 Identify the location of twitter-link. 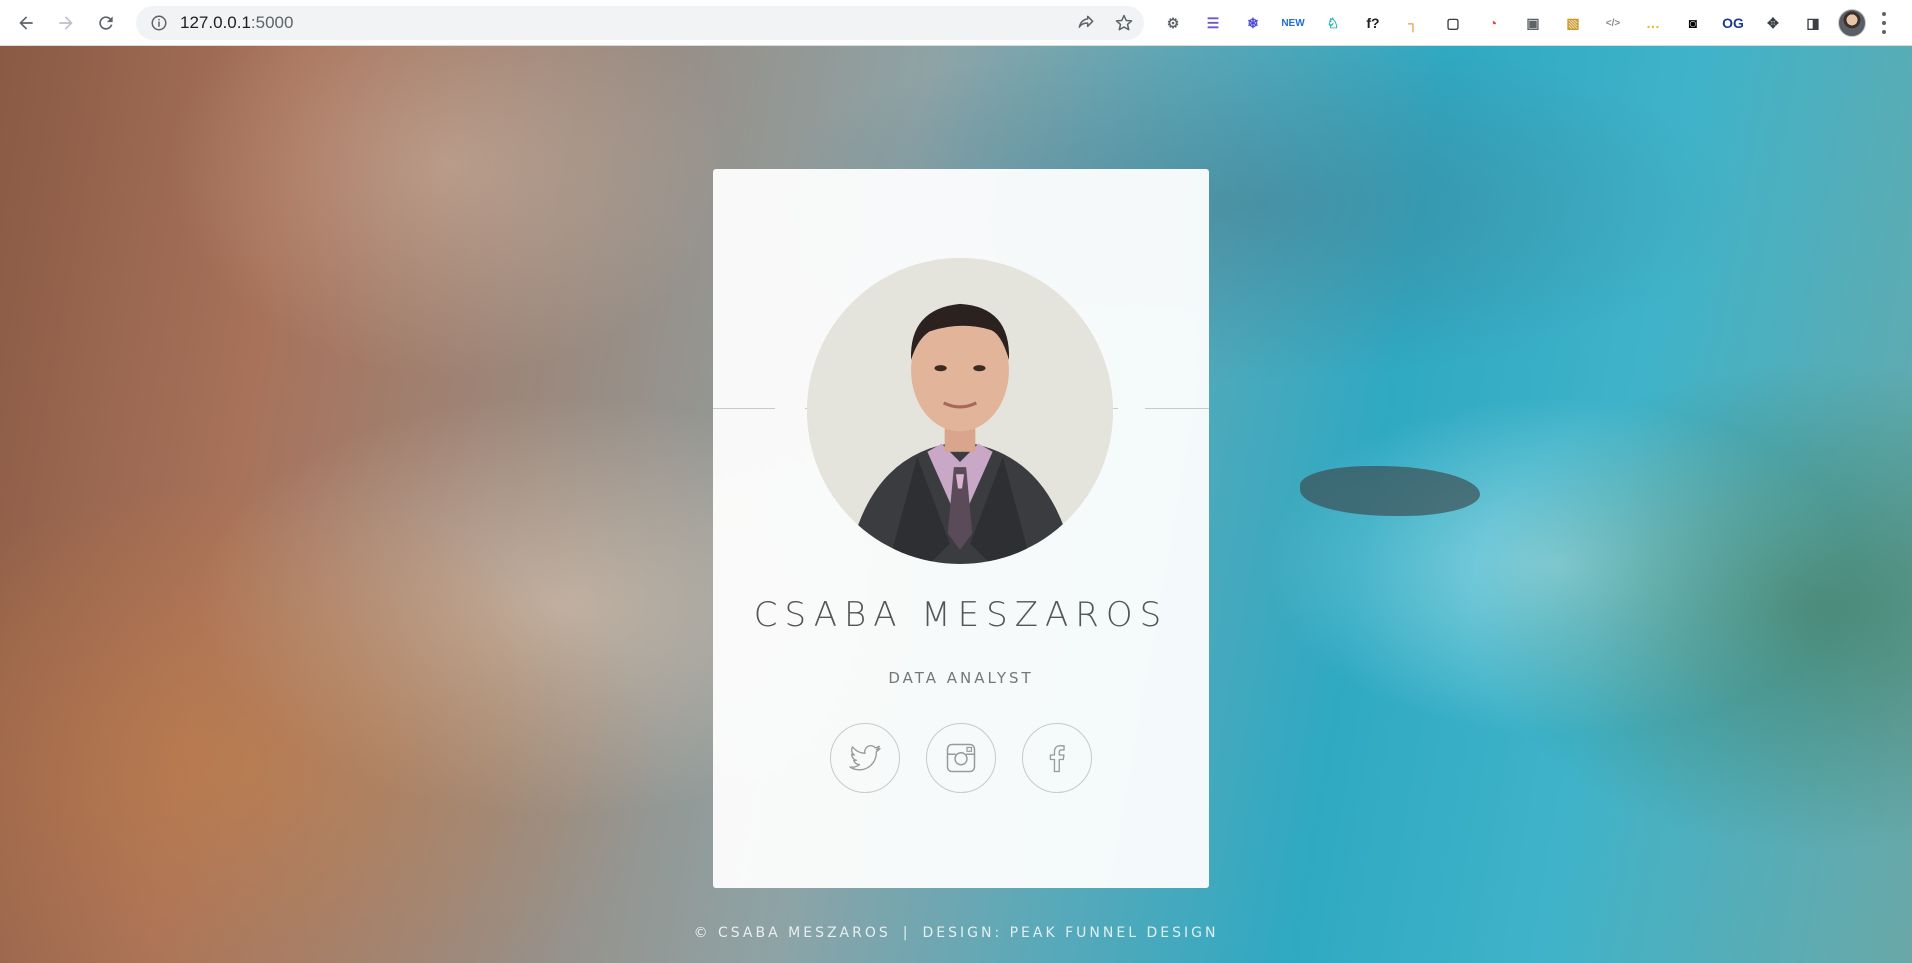
(865, 758).